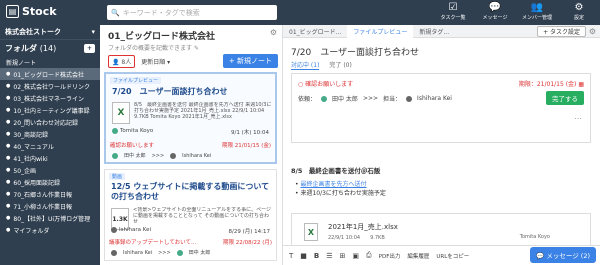 The height and width of the screenshot is (265, 600). I want to click on image-icon: ▣, so click(355, 256).